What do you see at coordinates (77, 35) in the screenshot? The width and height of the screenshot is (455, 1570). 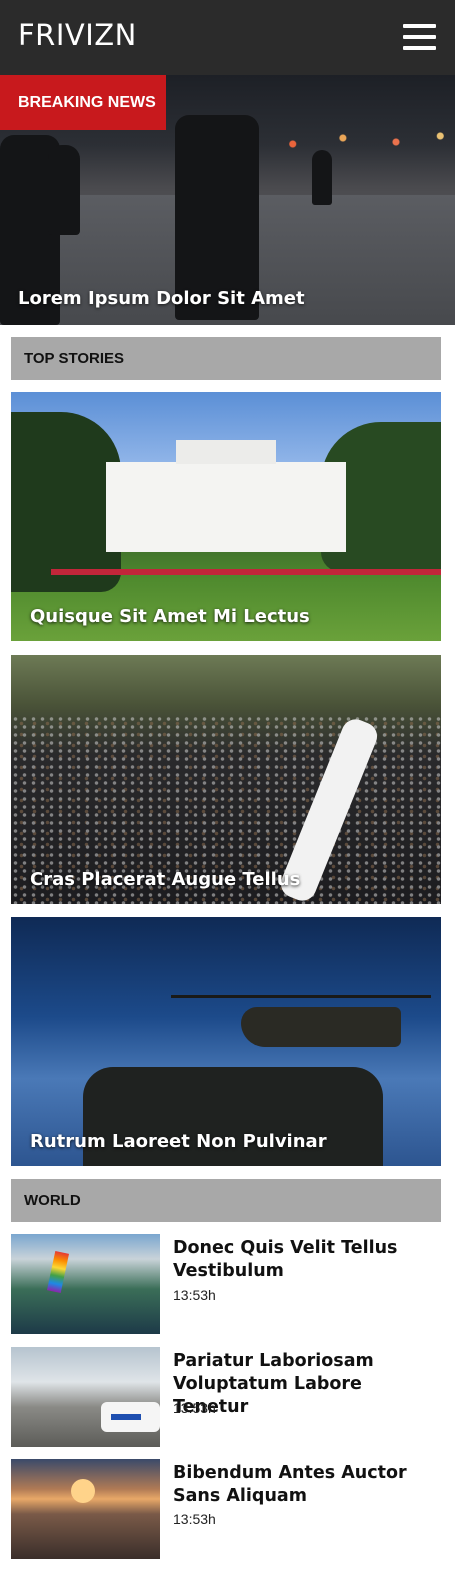 I see `site-logo: FRIVIZN` at bounding box center [77, 35].